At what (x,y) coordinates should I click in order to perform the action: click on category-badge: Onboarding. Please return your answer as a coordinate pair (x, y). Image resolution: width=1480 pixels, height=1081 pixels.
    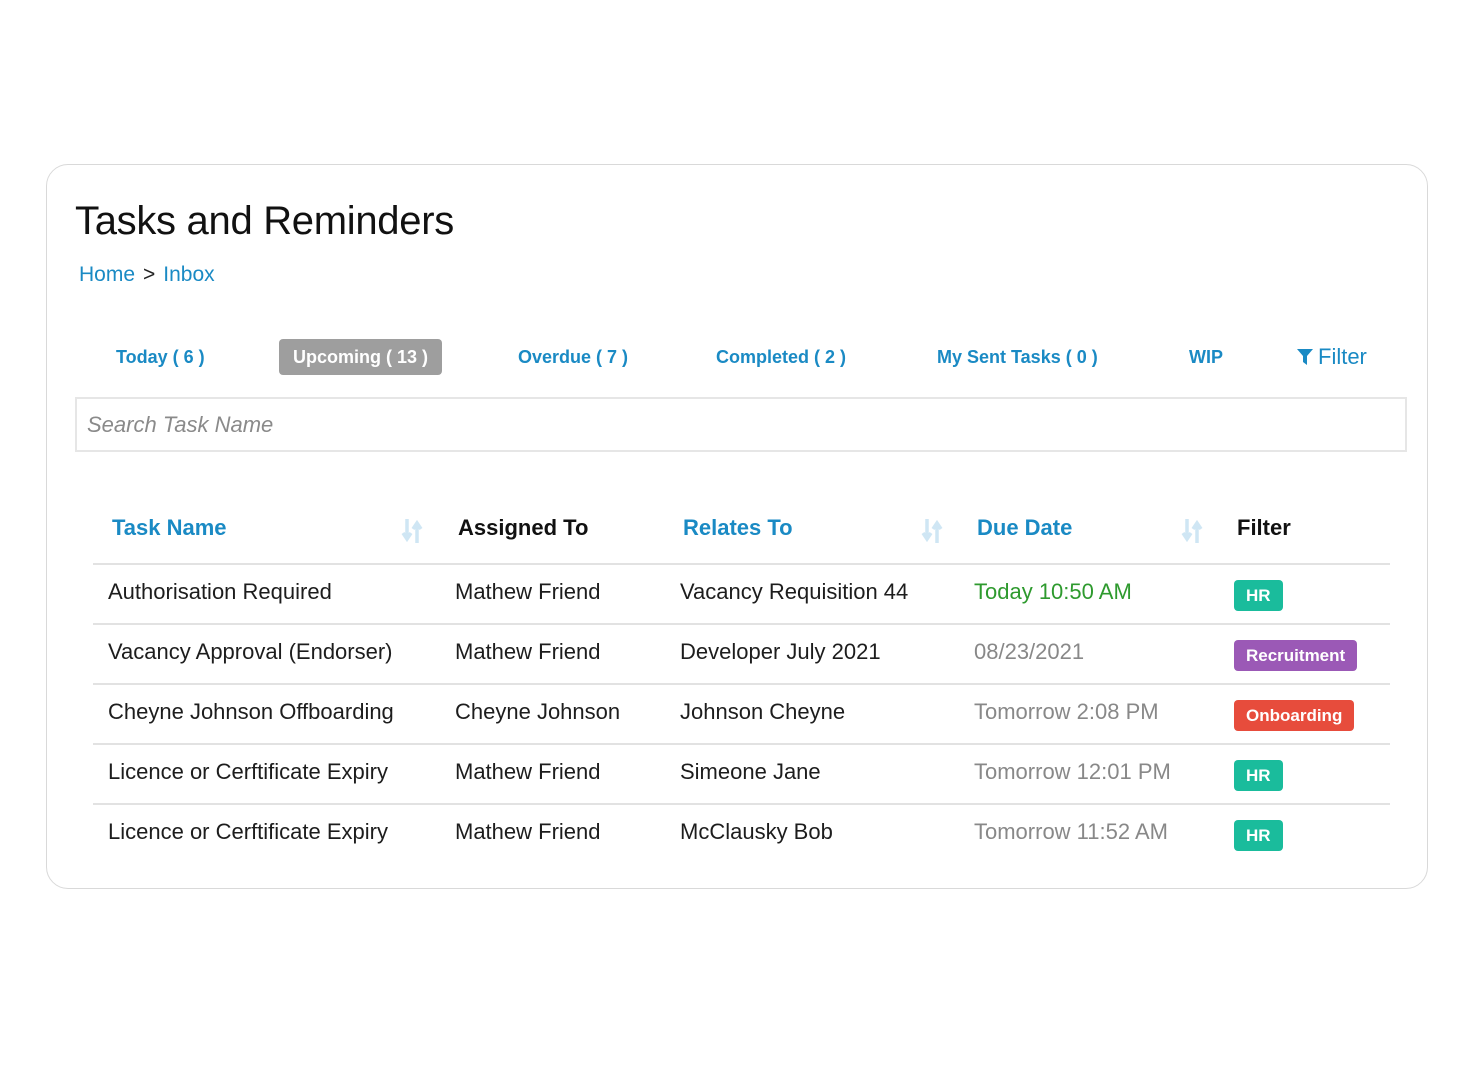
    Looking at the image, I should click on (1294, 715).